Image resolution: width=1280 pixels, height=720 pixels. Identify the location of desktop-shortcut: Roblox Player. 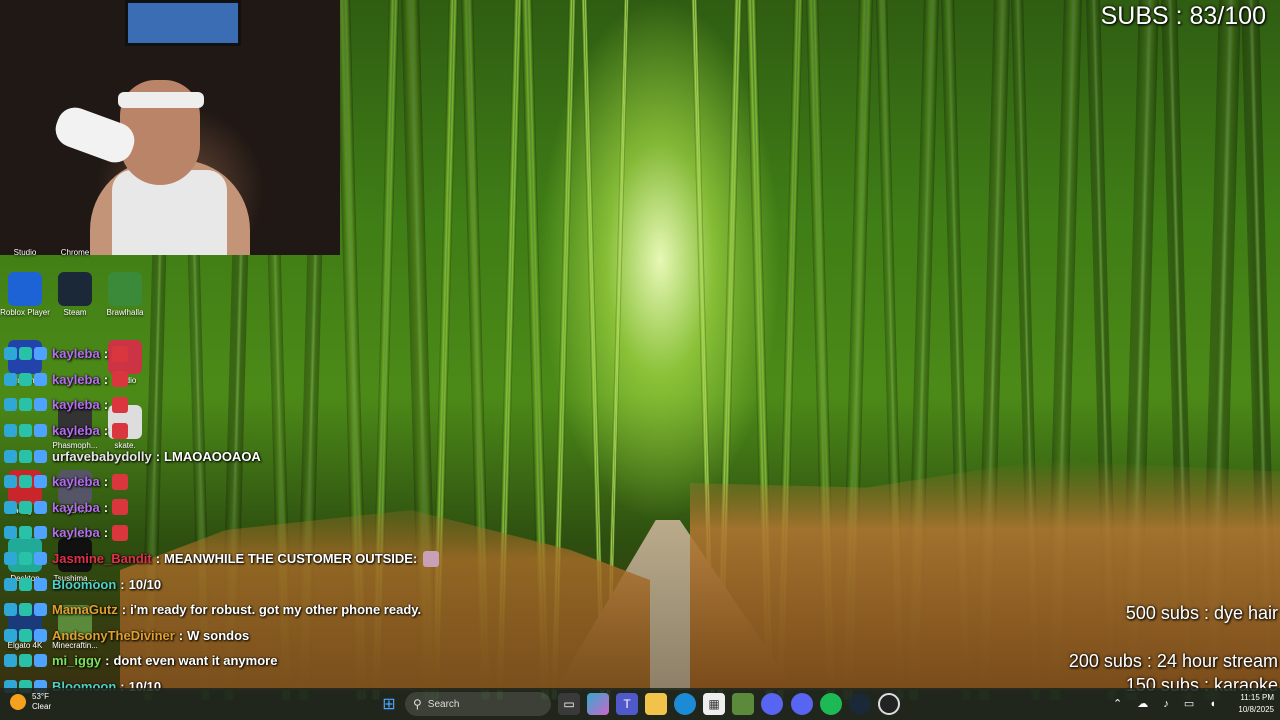
(25, 294).